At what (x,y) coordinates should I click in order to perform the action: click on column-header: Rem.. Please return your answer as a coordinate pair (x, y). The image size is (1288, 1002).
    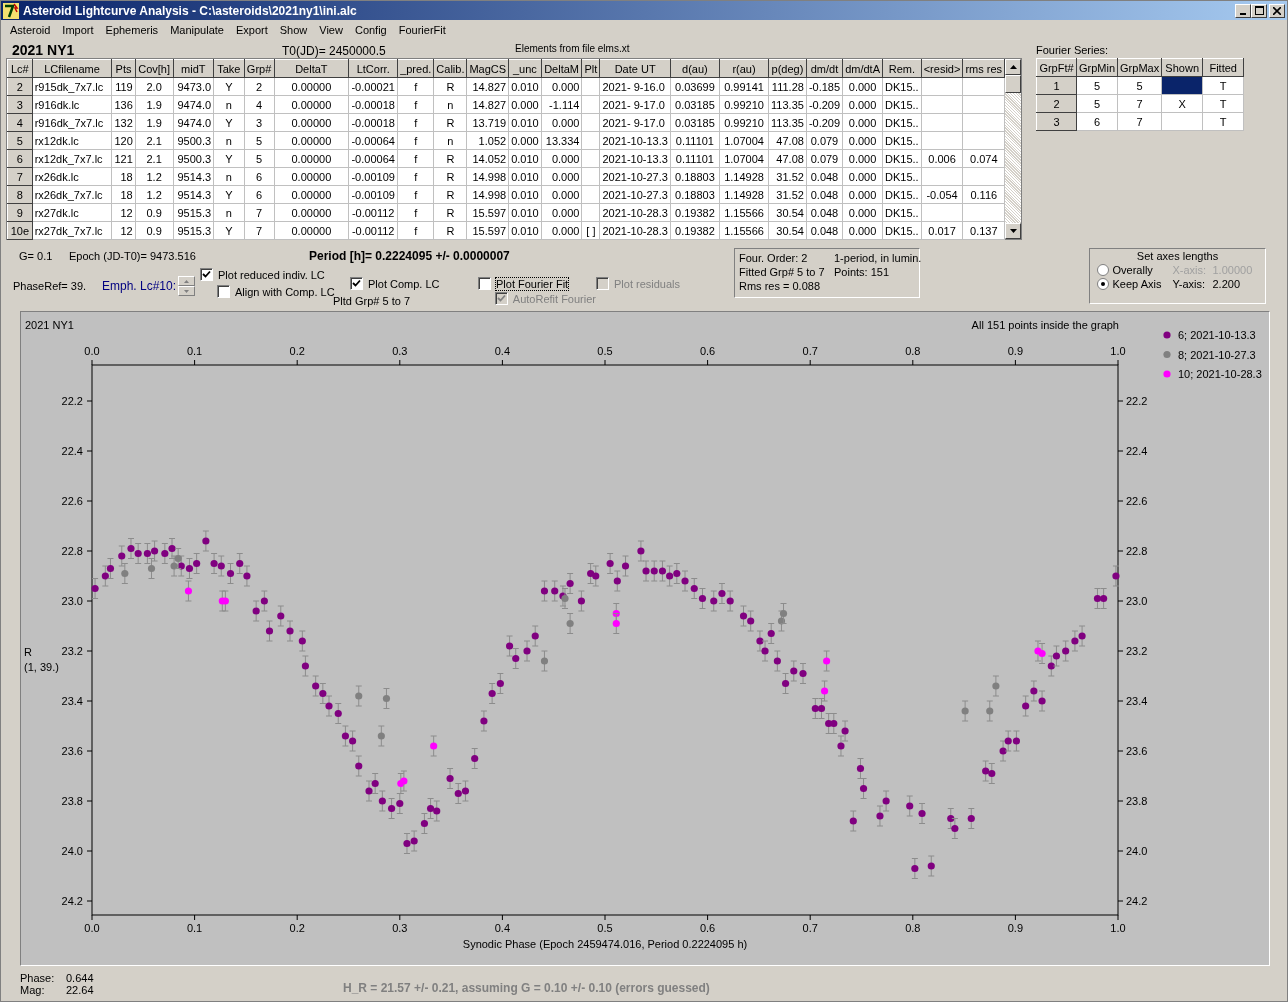
    Looking at the image, I should click on (902, 68).